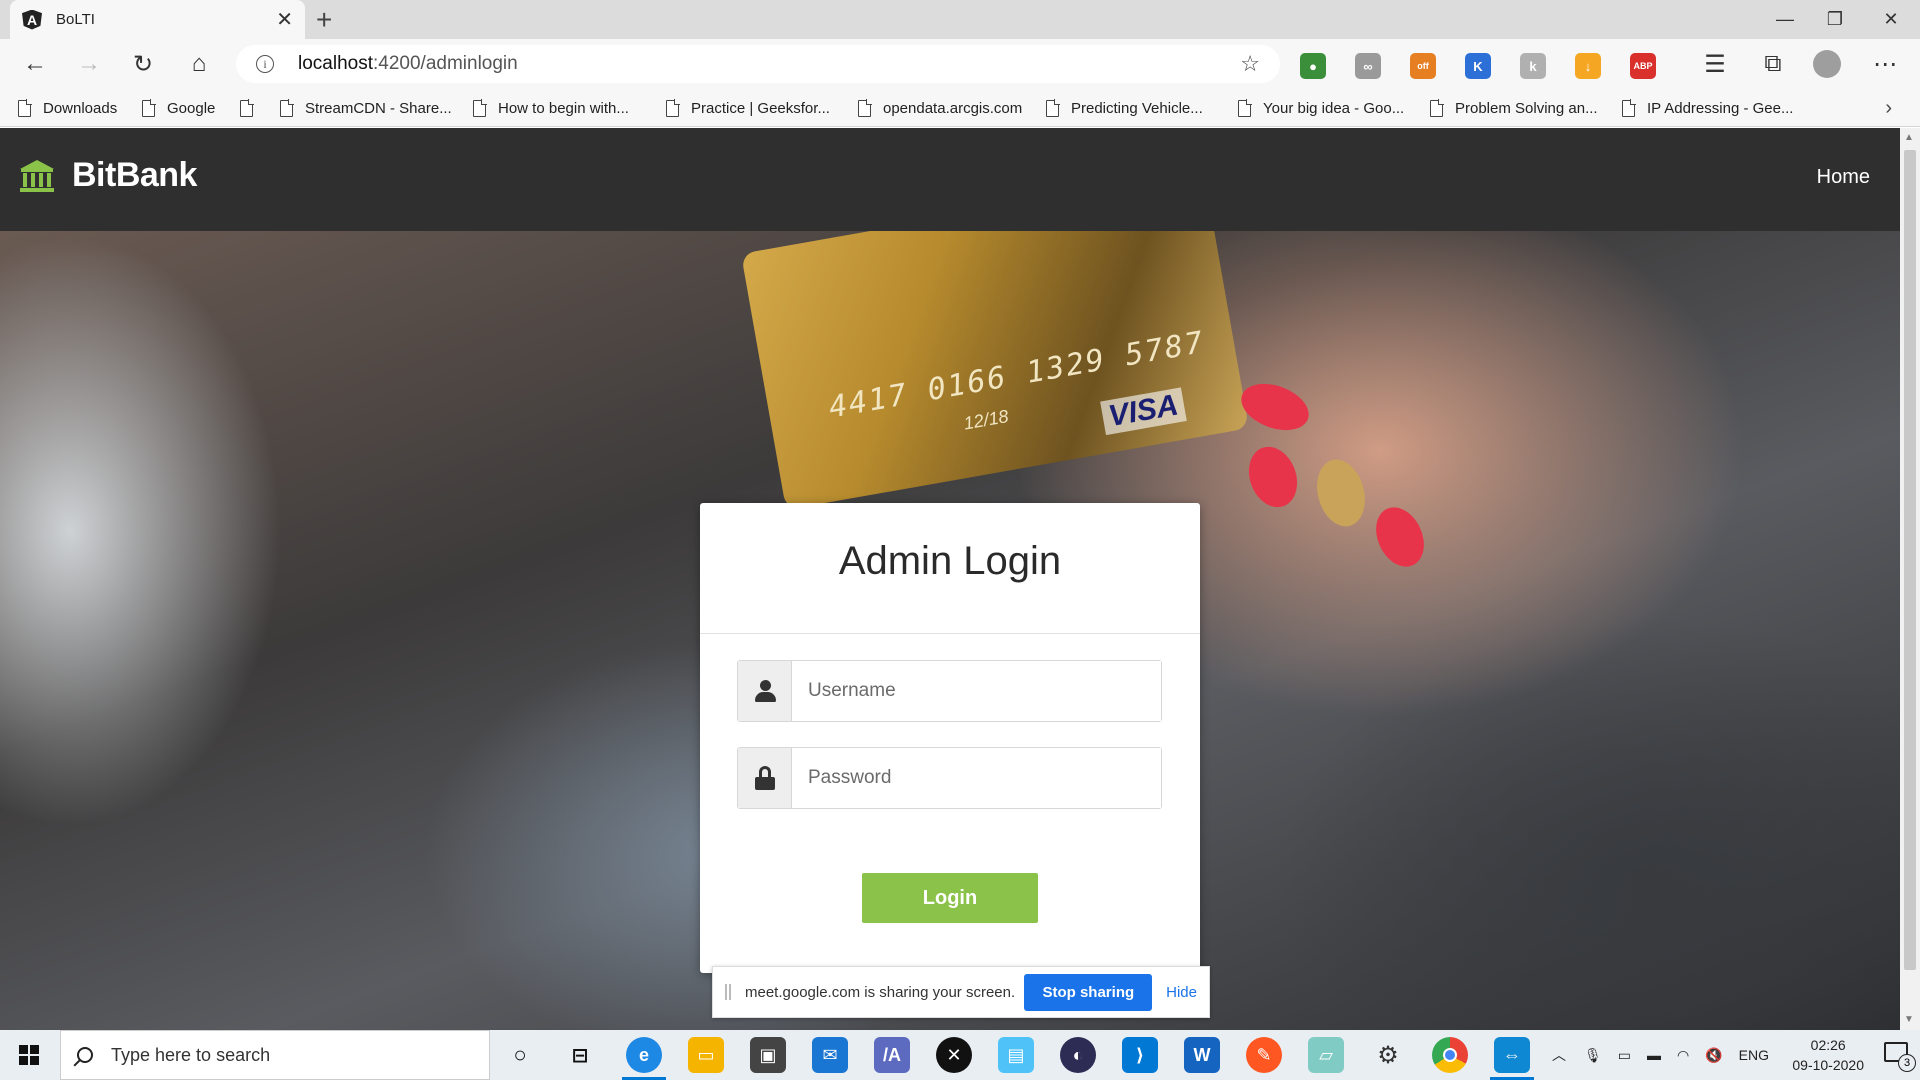 Image resolution: width=1920 pixels, height=1080 pixels. What do you see at coordinates (1250, 64) in the screenshot?
I see `favorite-star-icon: ☆` at bounding box center [1250, 64].